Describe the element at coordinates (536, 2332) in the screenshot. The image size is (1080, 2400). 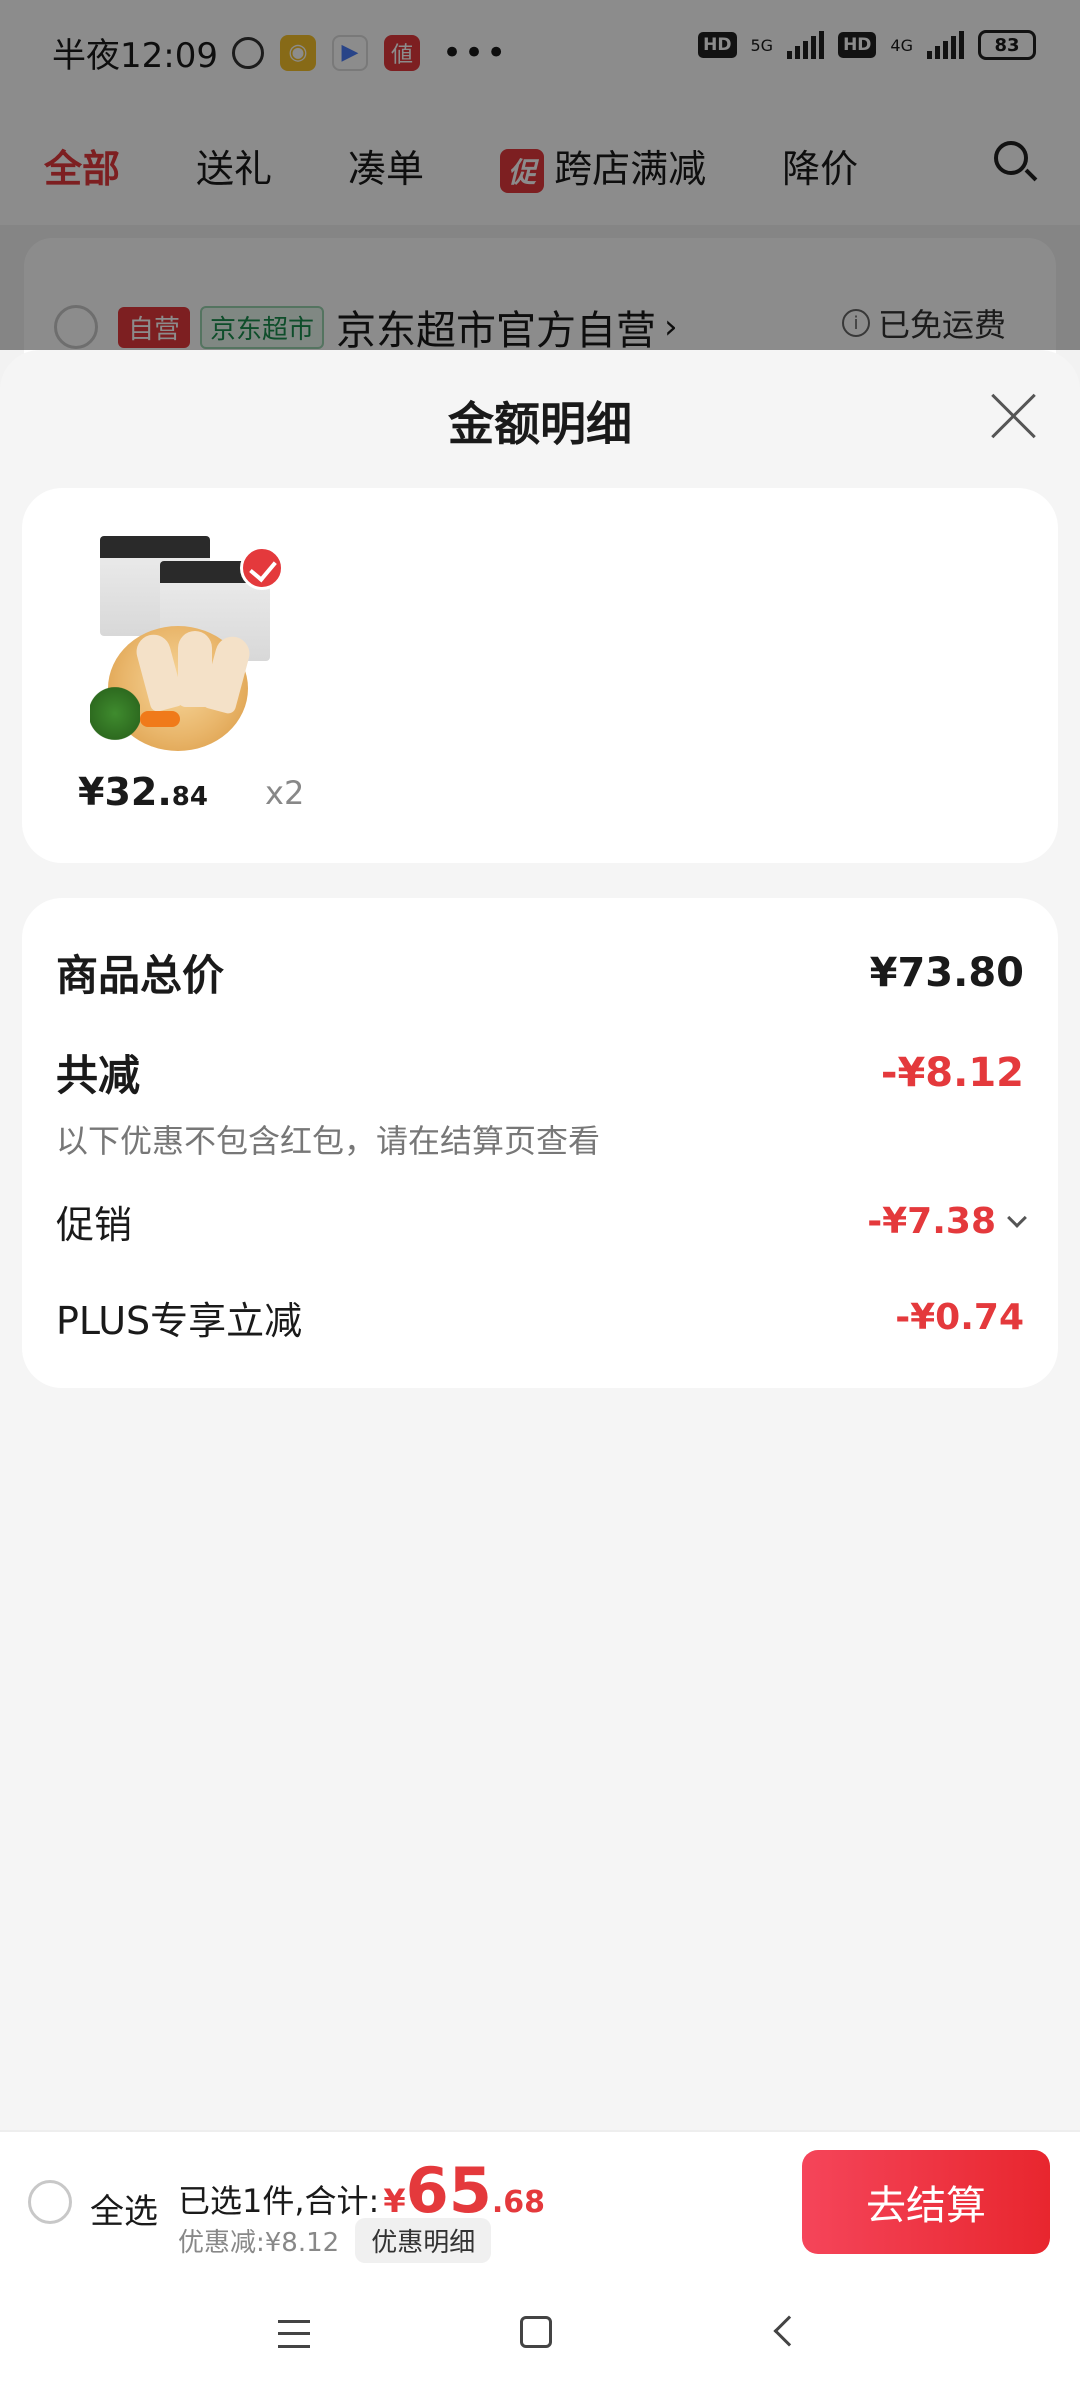
I see `home-icon` at that location.